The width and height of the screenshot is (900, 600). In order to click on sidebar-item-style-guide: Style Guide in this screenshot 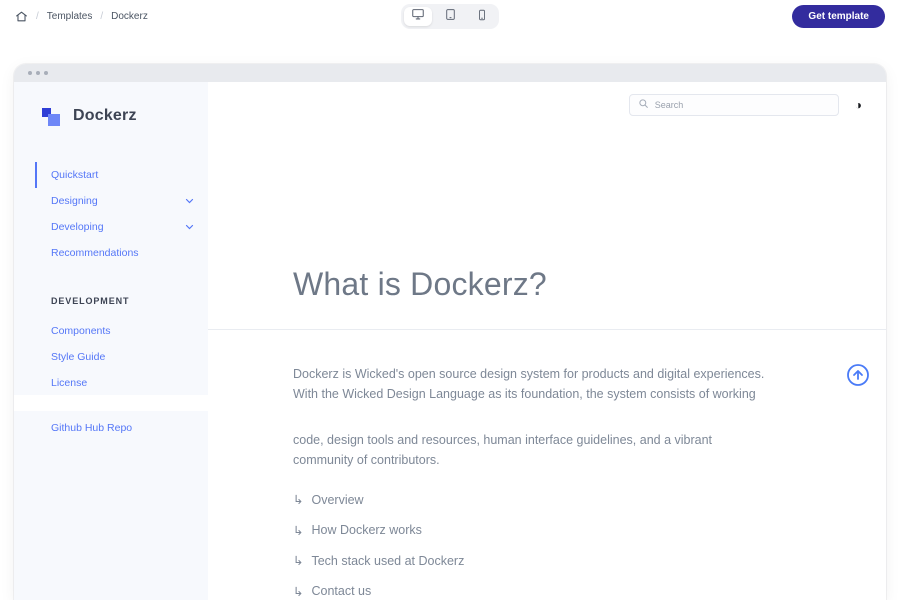, I will do `click(121, 357)`.